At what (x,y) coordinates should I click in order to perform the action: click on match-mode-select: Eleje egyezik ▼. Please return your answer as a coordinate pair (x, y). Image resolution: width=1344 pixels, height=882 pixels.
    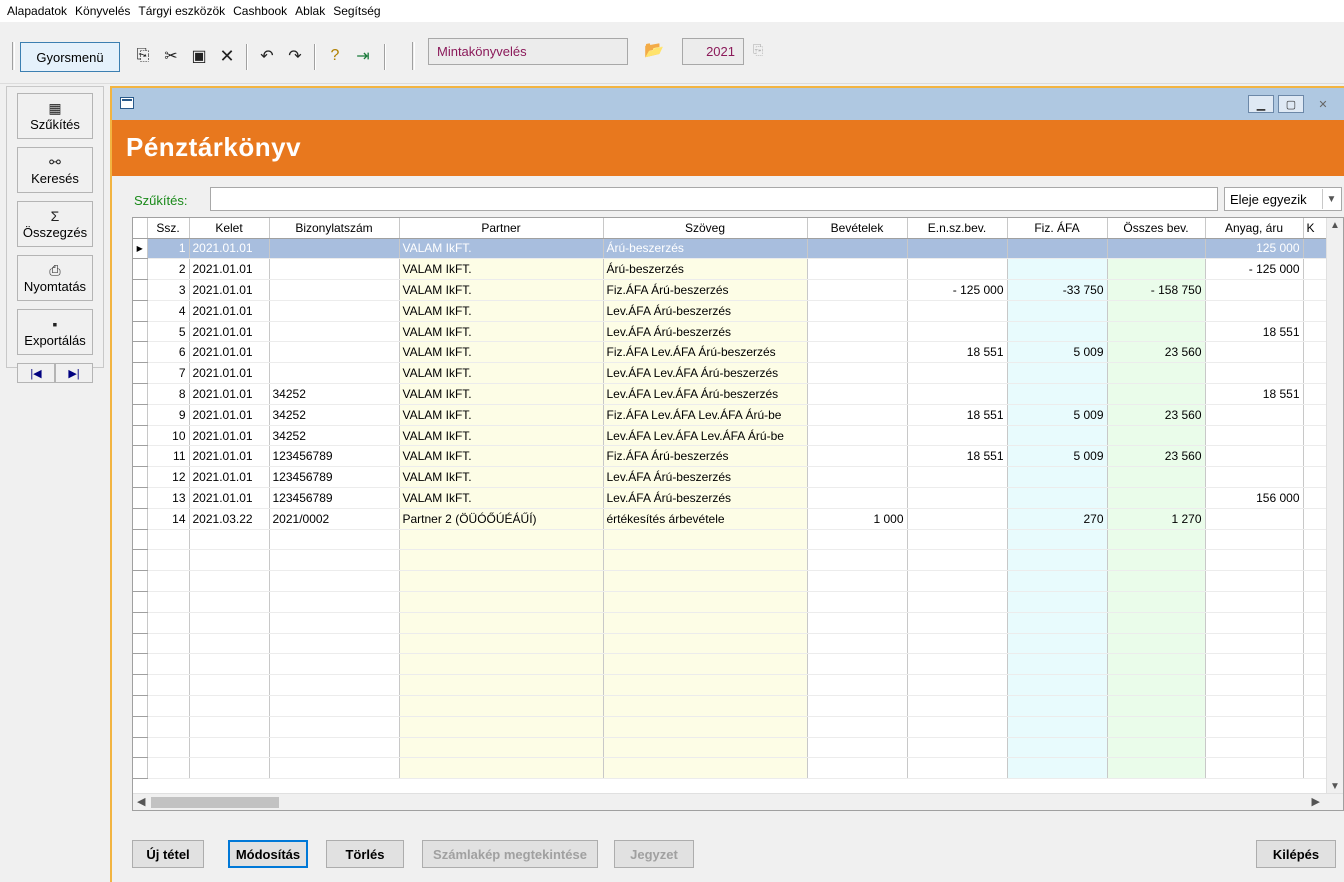
    Looking at the image, I should click on (1283, 199).